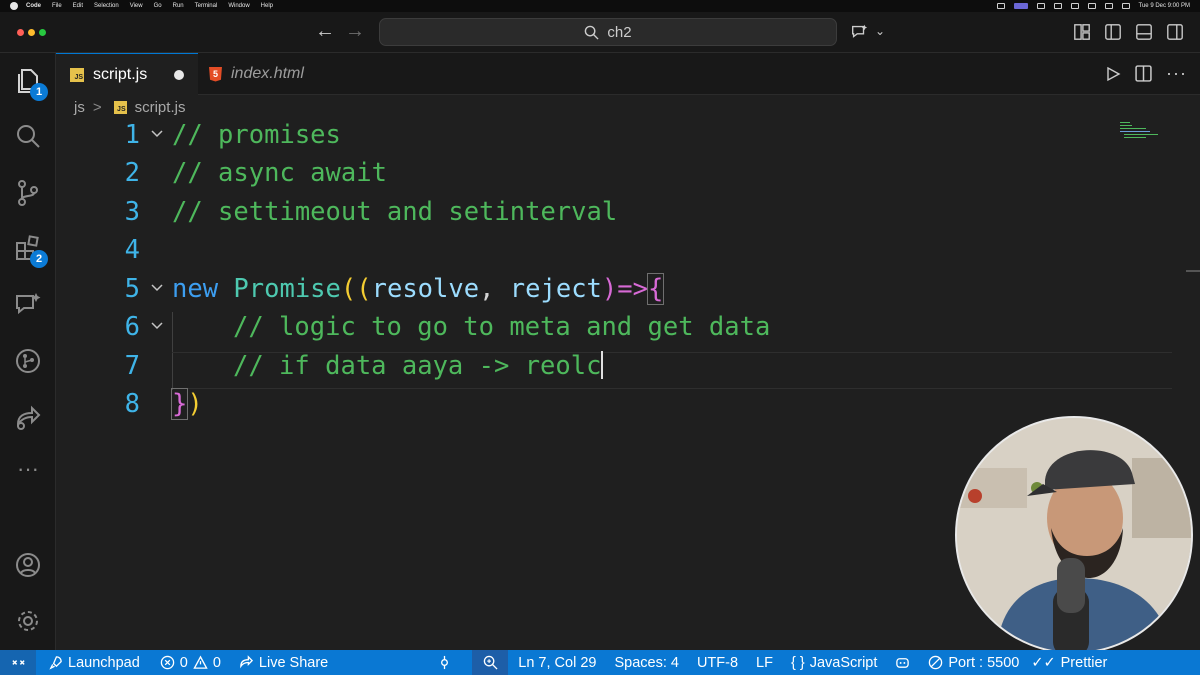 This screenshot has width=1200, height=675. I want to click on javascript-file-icon: JS, so click(120, 107).